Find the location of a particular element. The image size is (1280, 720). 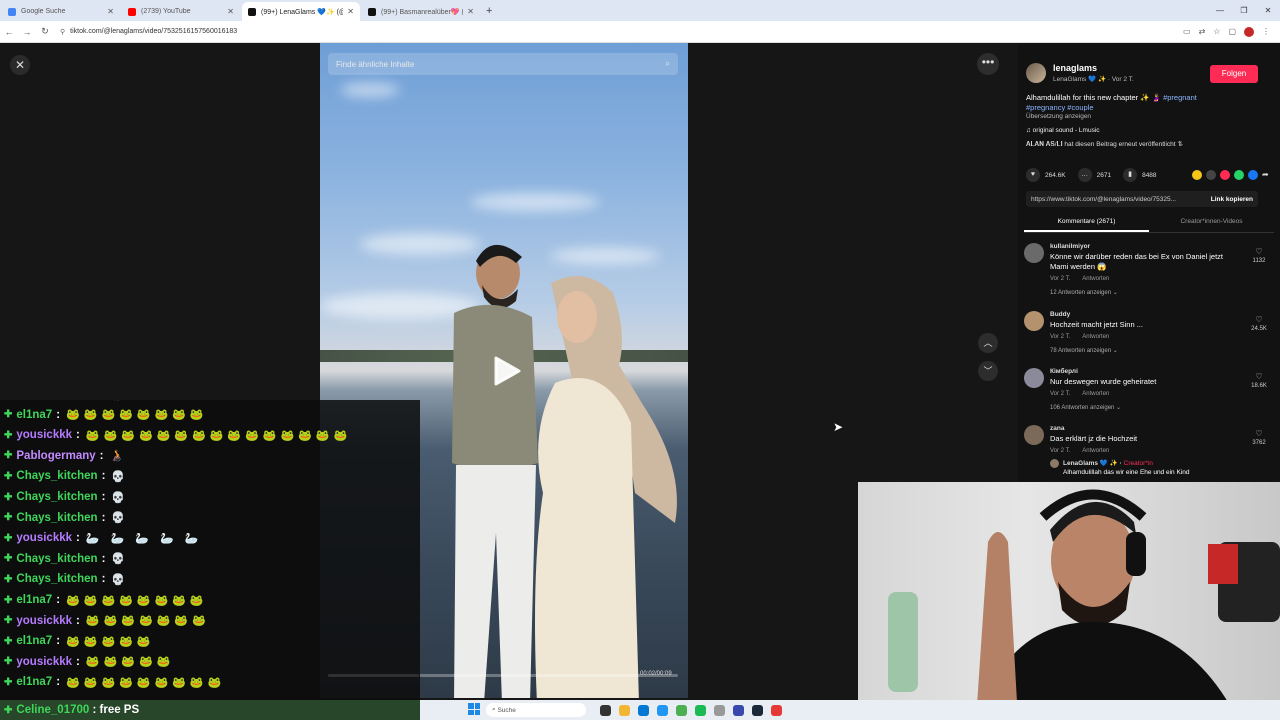

chrome-icon is located at coordinates (681, 710).